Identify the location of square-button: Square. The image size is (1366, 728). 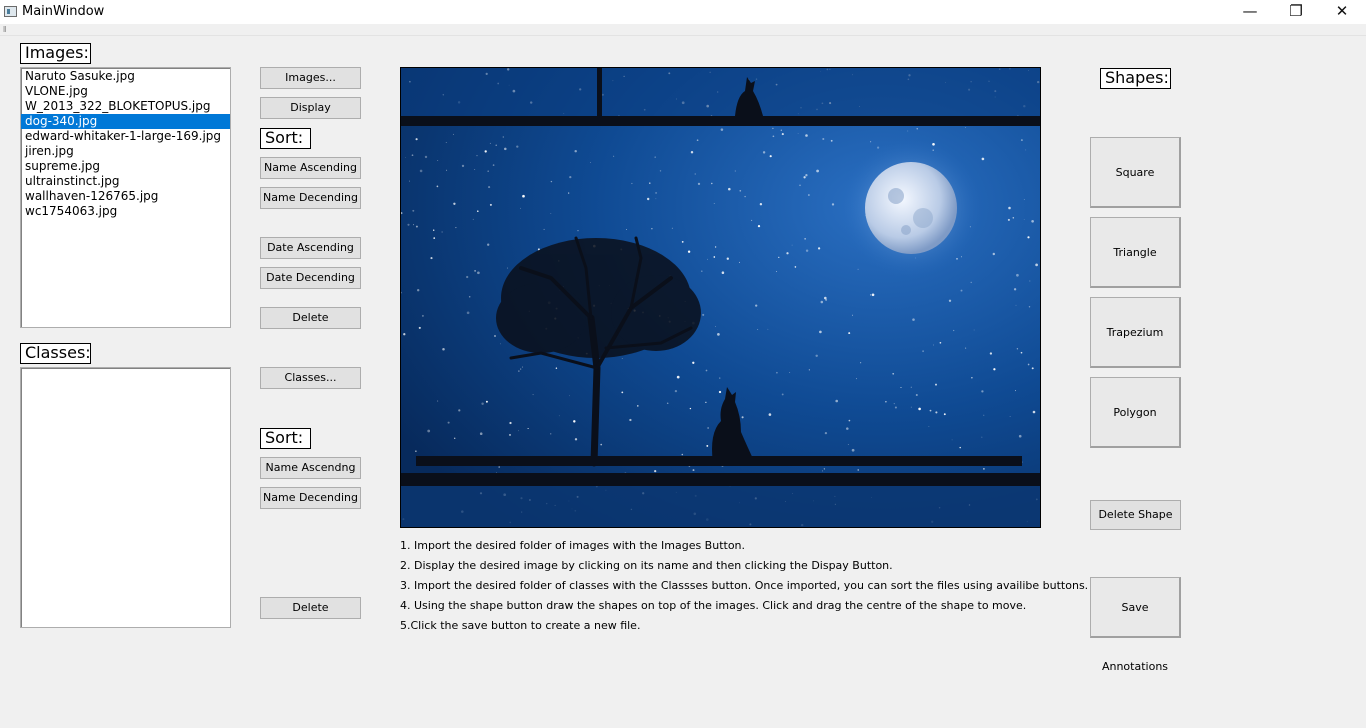
(1135, 172).